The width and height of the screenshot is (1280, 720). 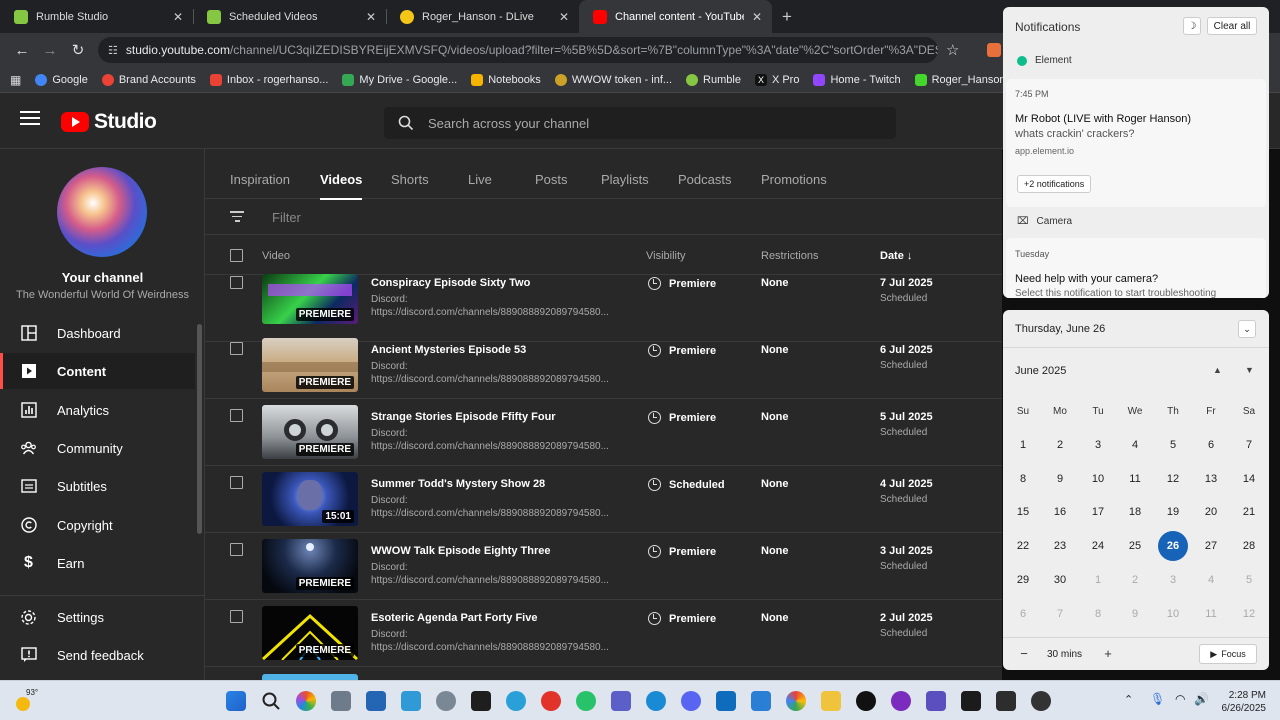 What do you see at coordinates (1180, 699) in the screenshot?
I see `wifi-icon: ◠` at bounding box center [1180, 699].